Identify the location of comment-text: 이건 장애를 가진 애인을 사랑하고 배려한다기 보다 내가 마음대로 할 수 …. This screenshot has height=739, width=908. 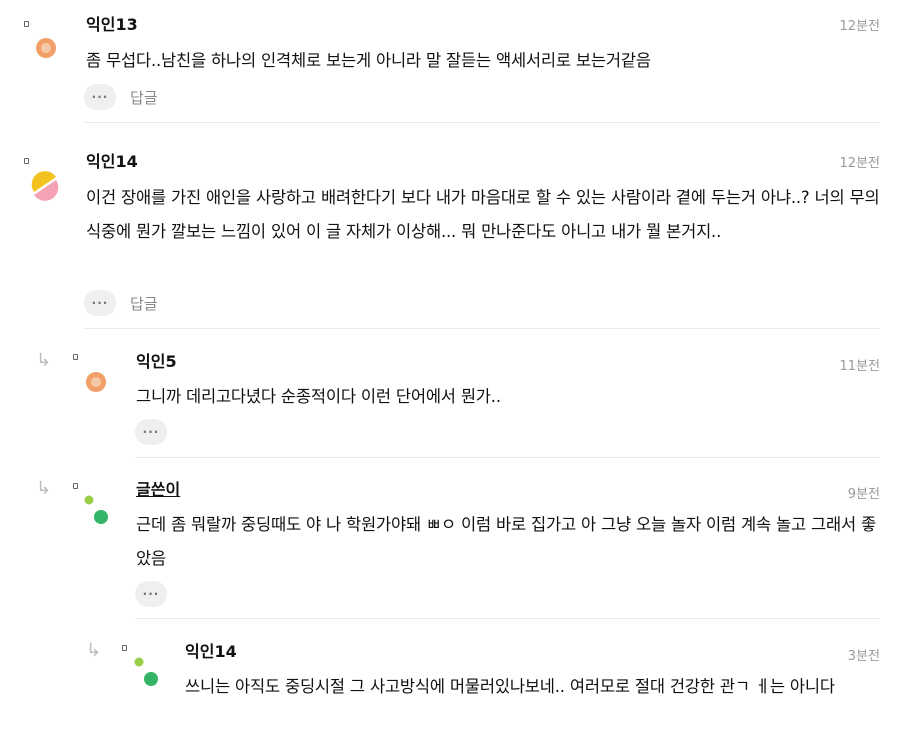
(483, 214).